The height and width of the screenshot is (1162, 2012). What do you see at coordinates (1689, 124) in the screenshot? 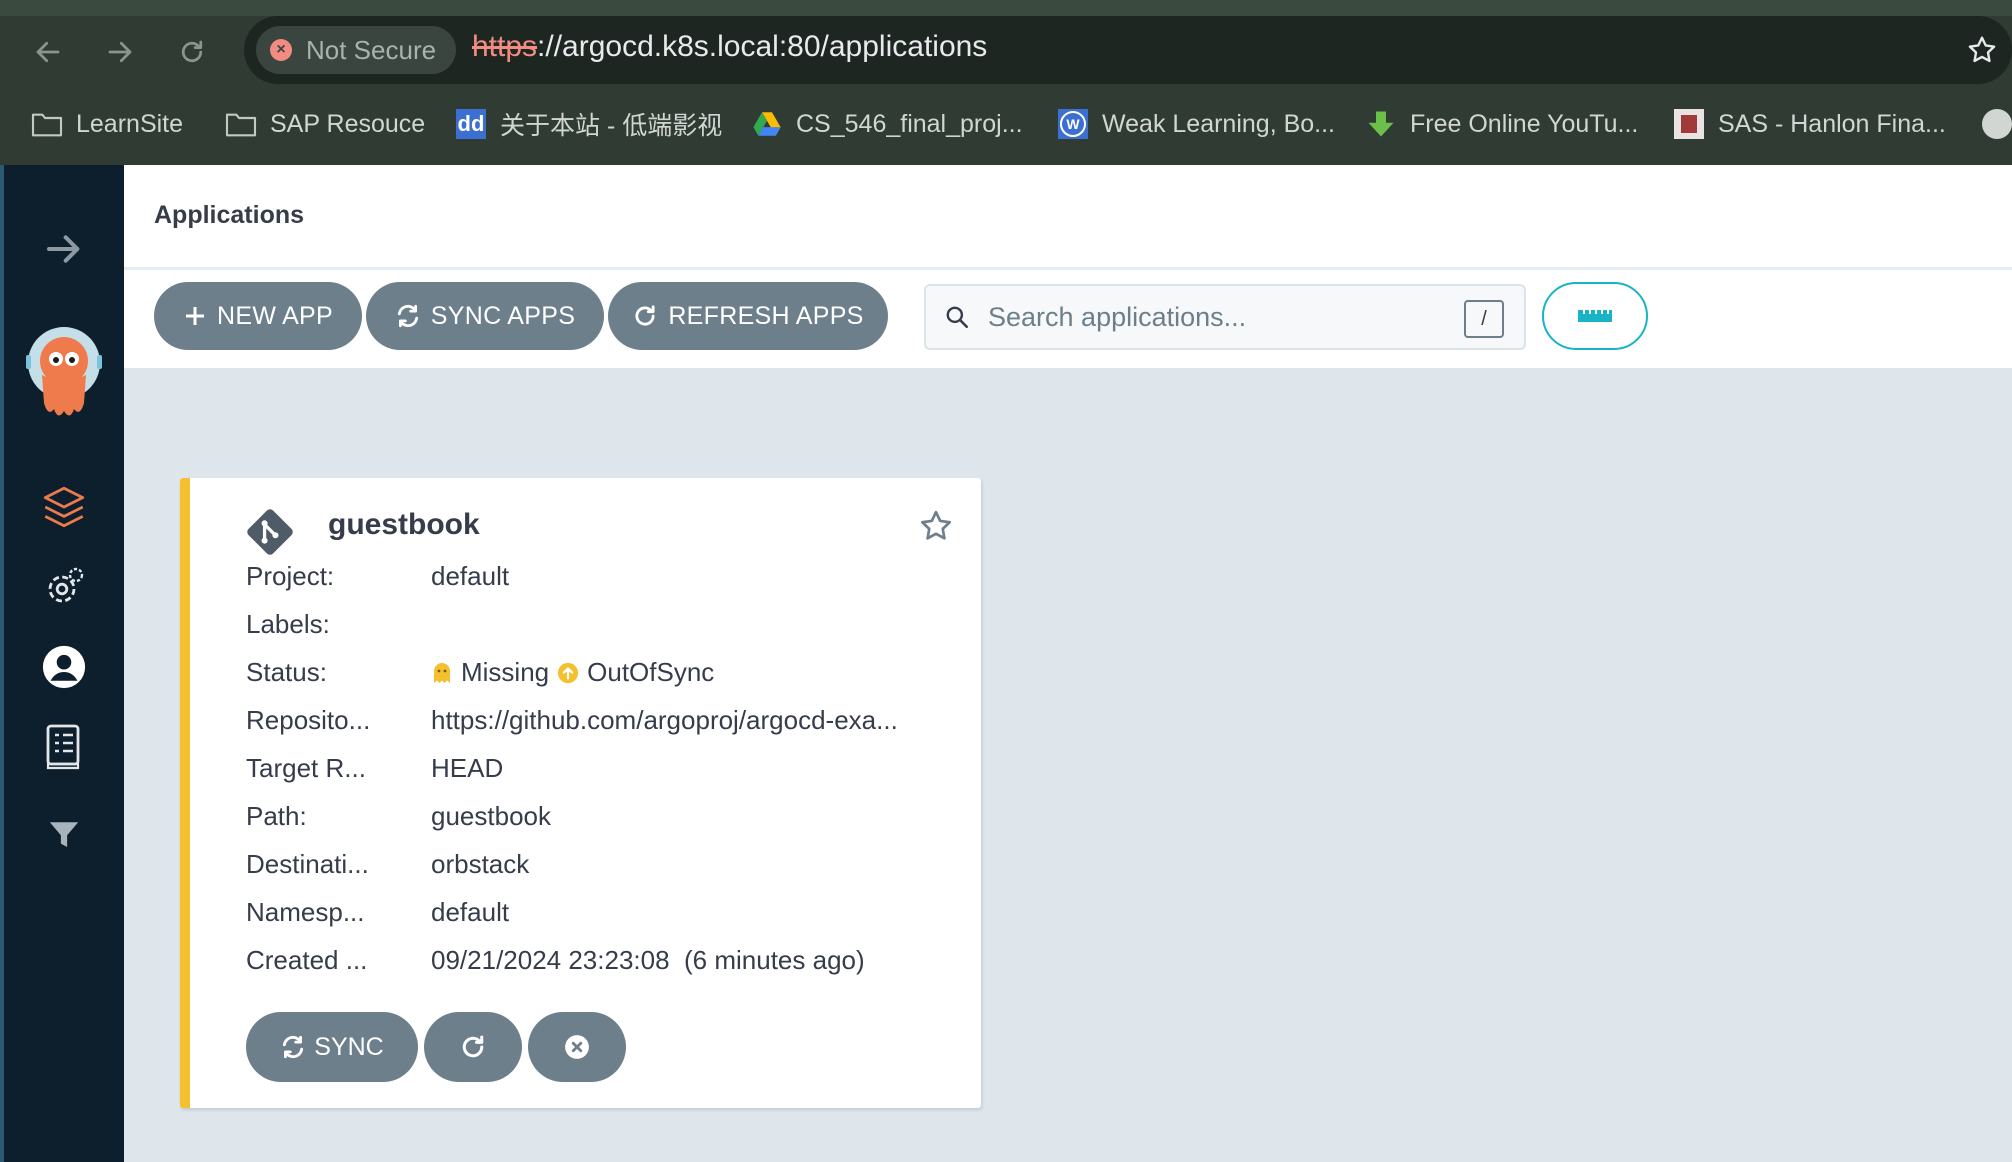
I see `stevens-icon` at bounding box center [1689, 124].